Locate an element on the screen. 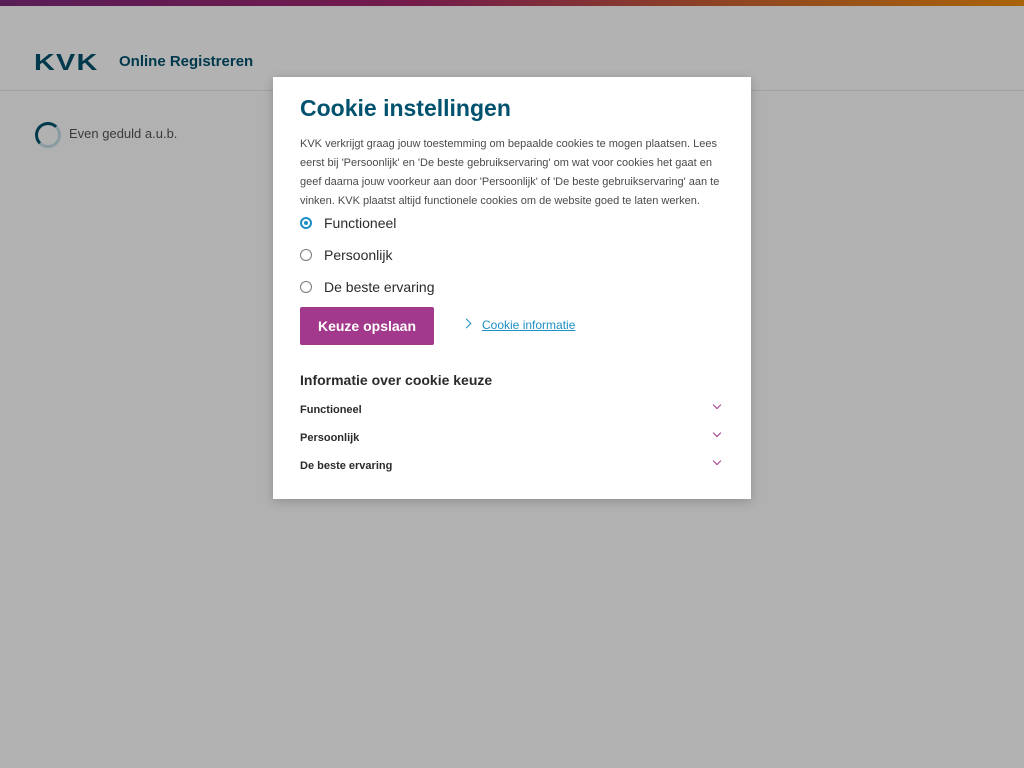  radio-label: De beste ervaring is located at coordinates (379, 287).